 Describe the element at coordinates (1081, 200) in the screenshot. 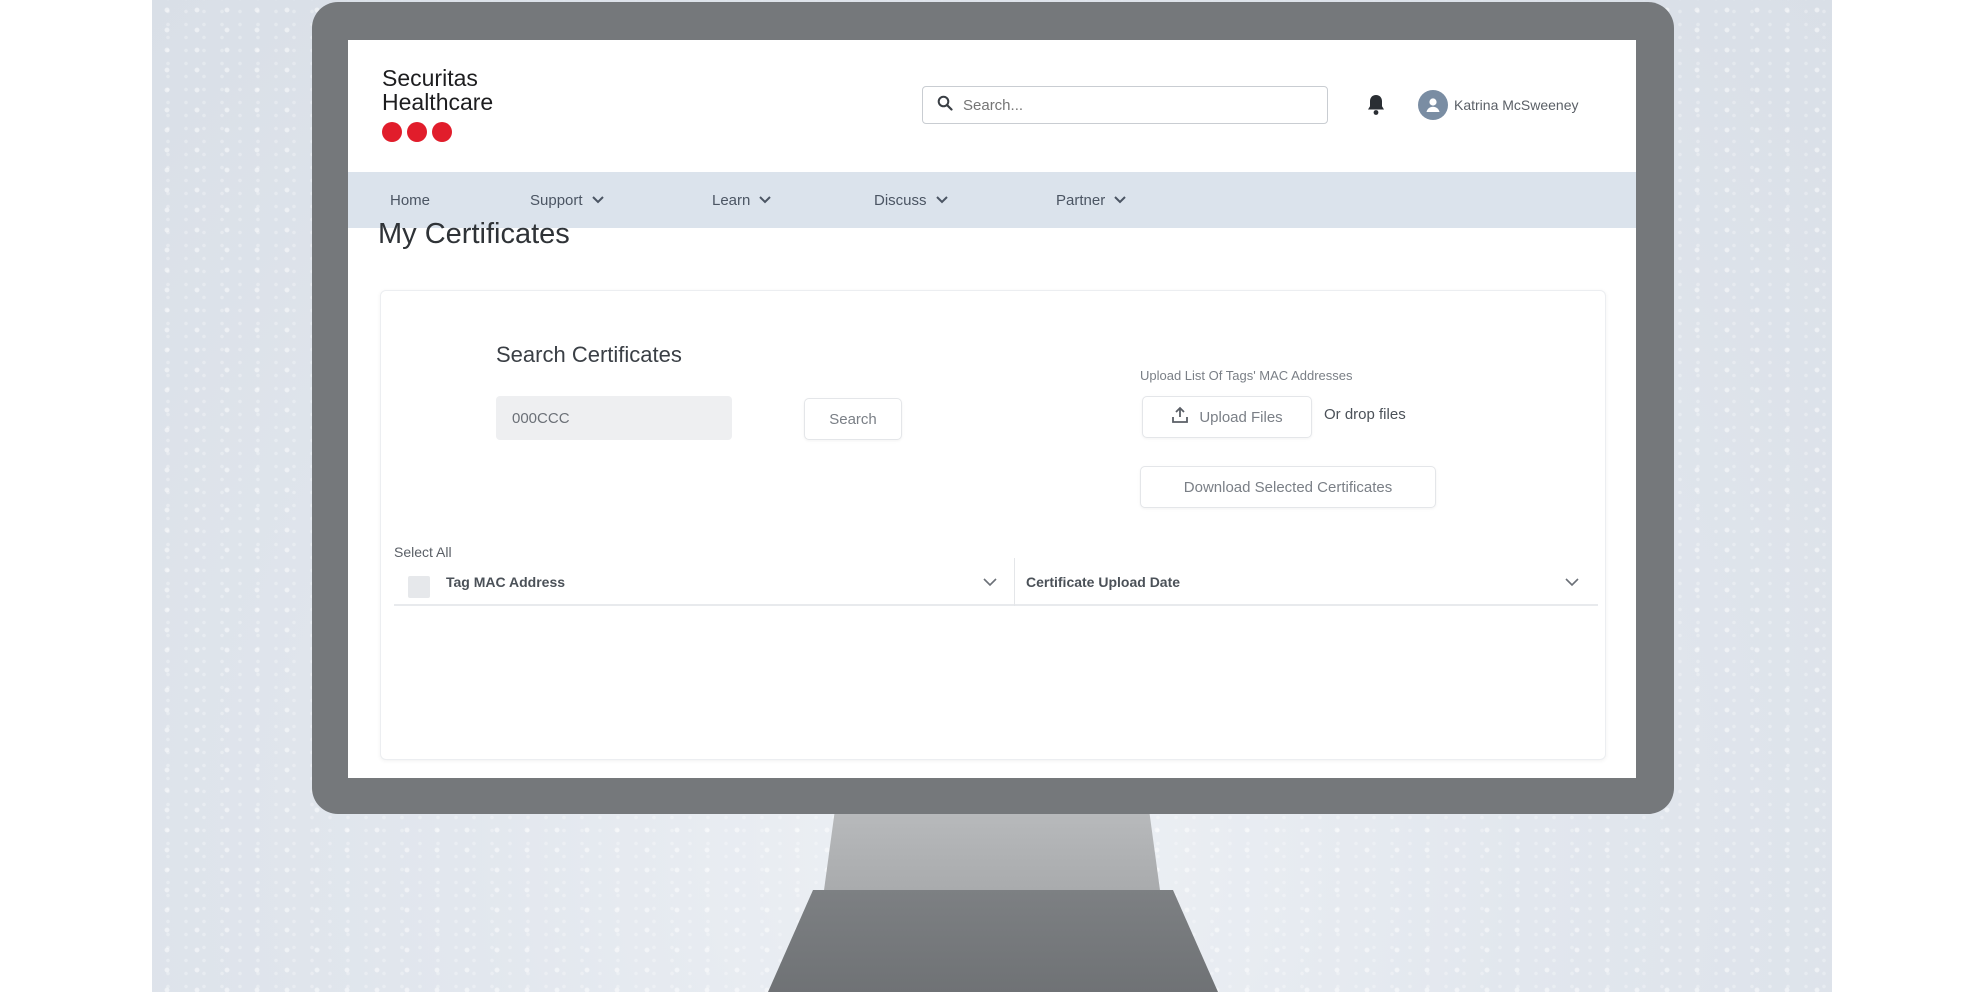

I see `nav-item-label: Partner` at that location.